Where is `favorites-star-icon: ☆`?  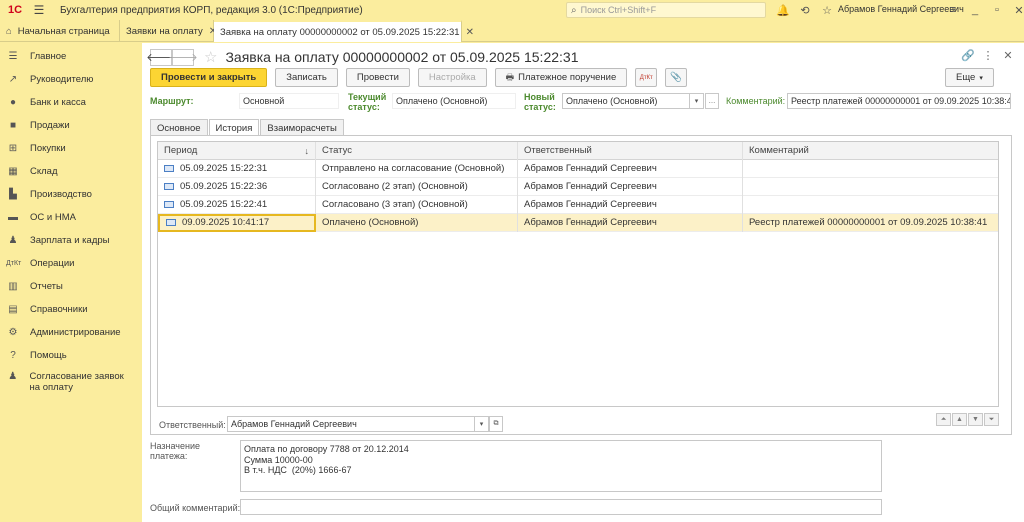
favorites-star-icon: ☆ is located at coordinates (827, 10).